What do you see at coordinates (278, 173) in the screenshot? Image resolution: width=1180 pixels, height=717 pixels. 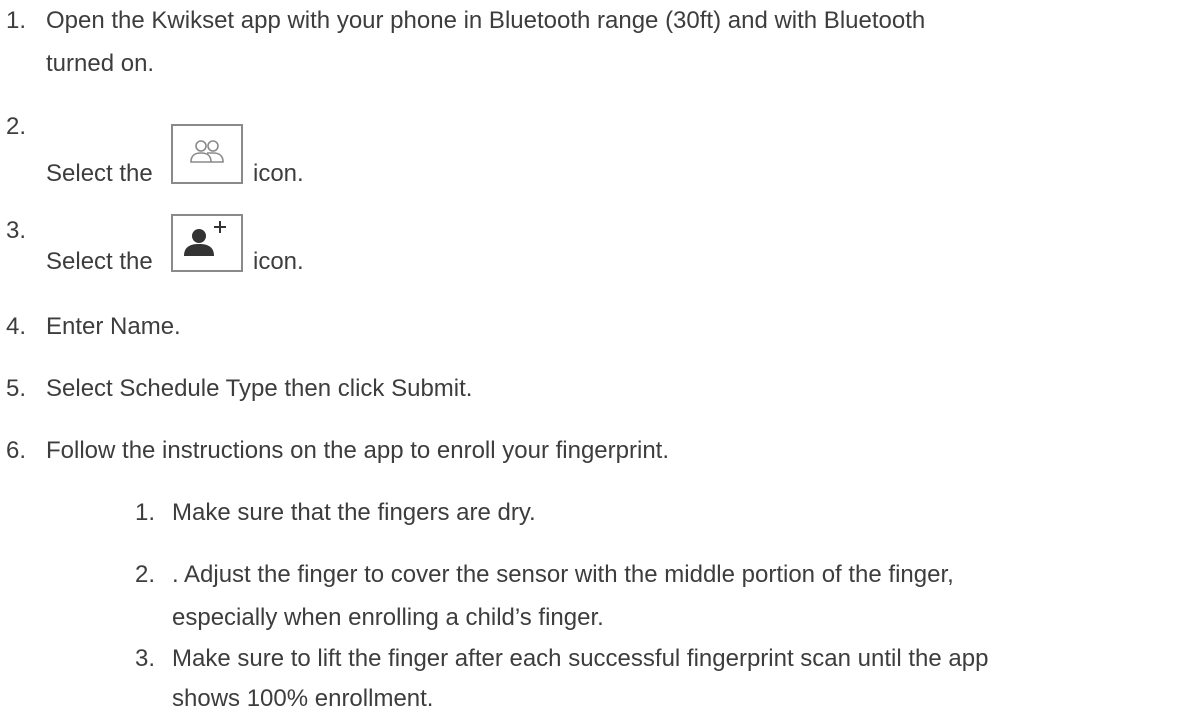 I see `step-2-after-text: icon.` at bounding box center [278, 173].